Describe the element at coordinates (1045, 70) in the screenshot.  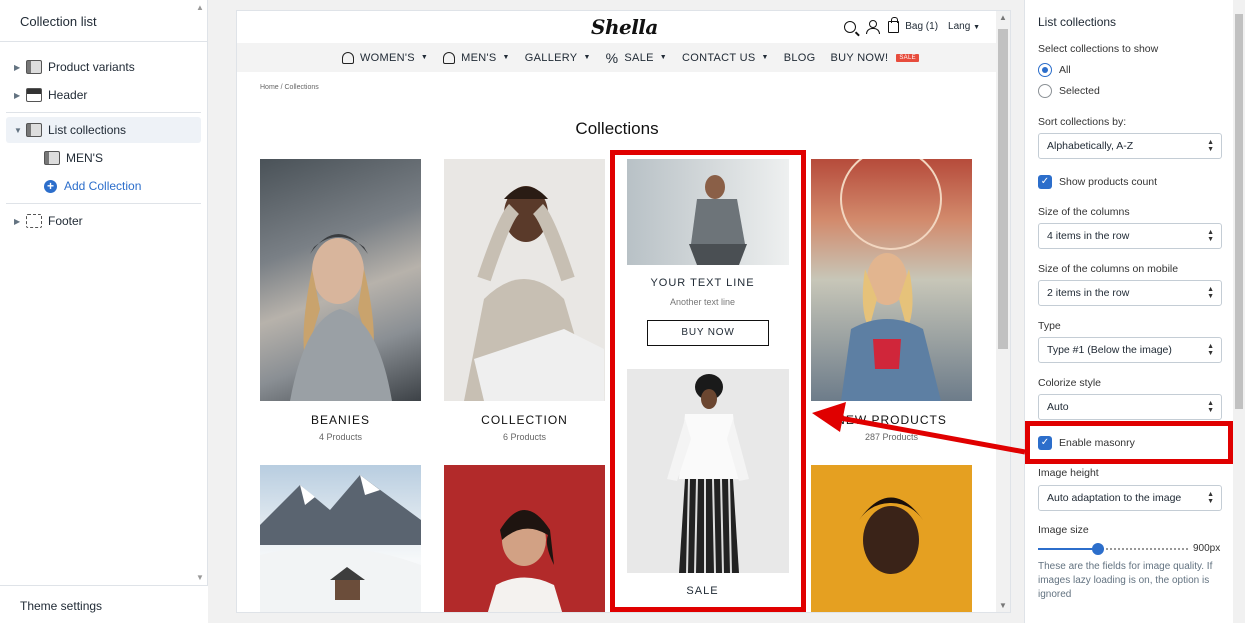
I see `radio-all` at that location.